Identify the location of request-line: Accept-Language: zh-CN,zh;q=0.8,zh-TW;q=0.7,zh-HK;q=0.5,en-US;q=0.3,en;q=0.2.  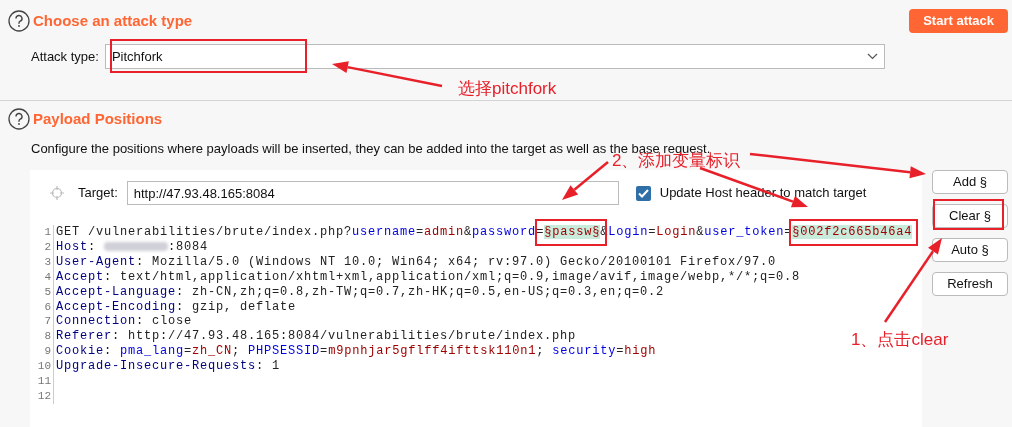
(360, 292).